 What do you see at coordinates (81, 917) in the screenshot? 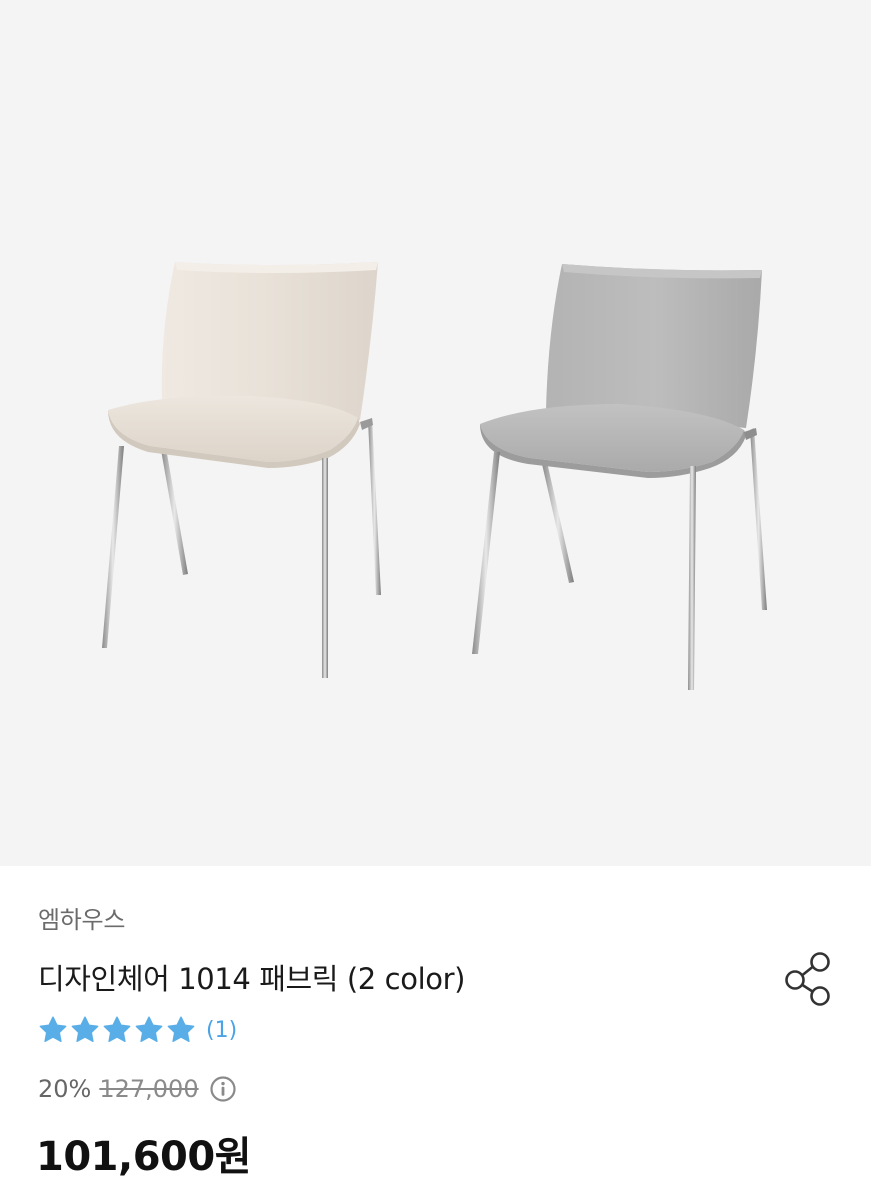
I see `brand-name: 엠하우스` at bounding box center [81, 917].